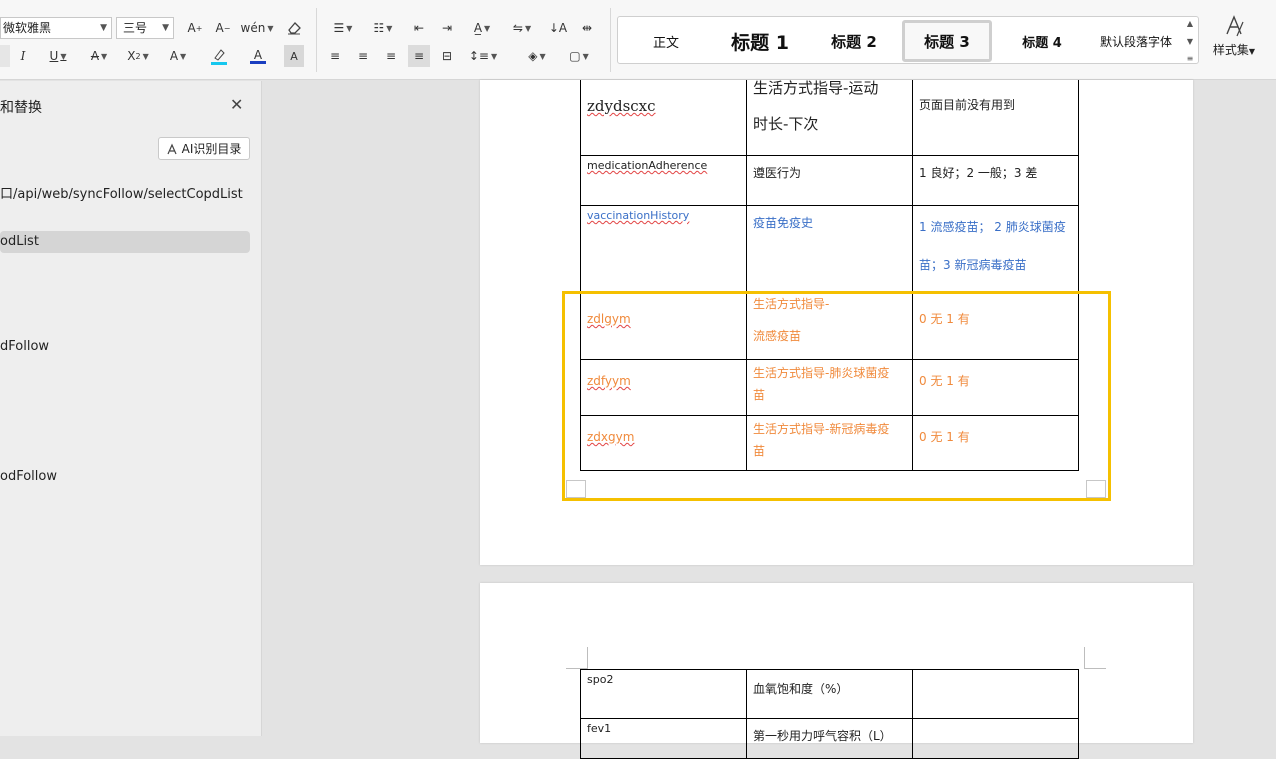 This screenshot has height=759, width=1276. Describe the element at coordinates (223, 28) in the screenshot. I see `shrink-font-icon: A −` at that location.